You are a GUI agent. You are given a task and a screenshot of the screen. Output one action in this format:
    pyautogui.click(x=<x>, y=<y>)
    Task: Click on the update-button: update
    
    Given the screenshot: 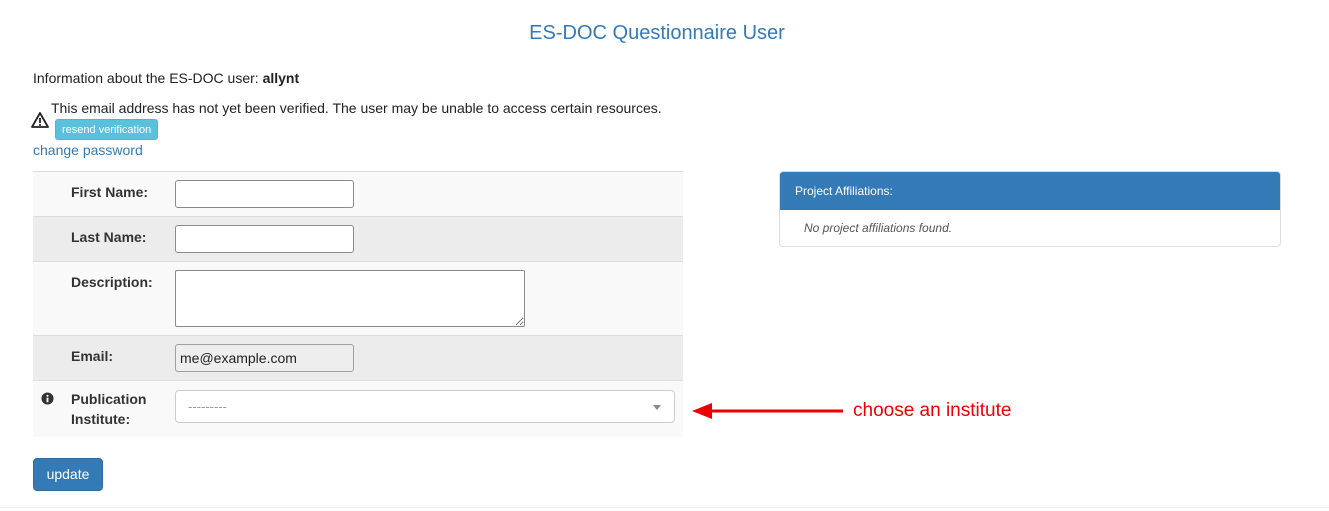 What is the action you would take?
    pyautogui.click(x=68, y=474)
    